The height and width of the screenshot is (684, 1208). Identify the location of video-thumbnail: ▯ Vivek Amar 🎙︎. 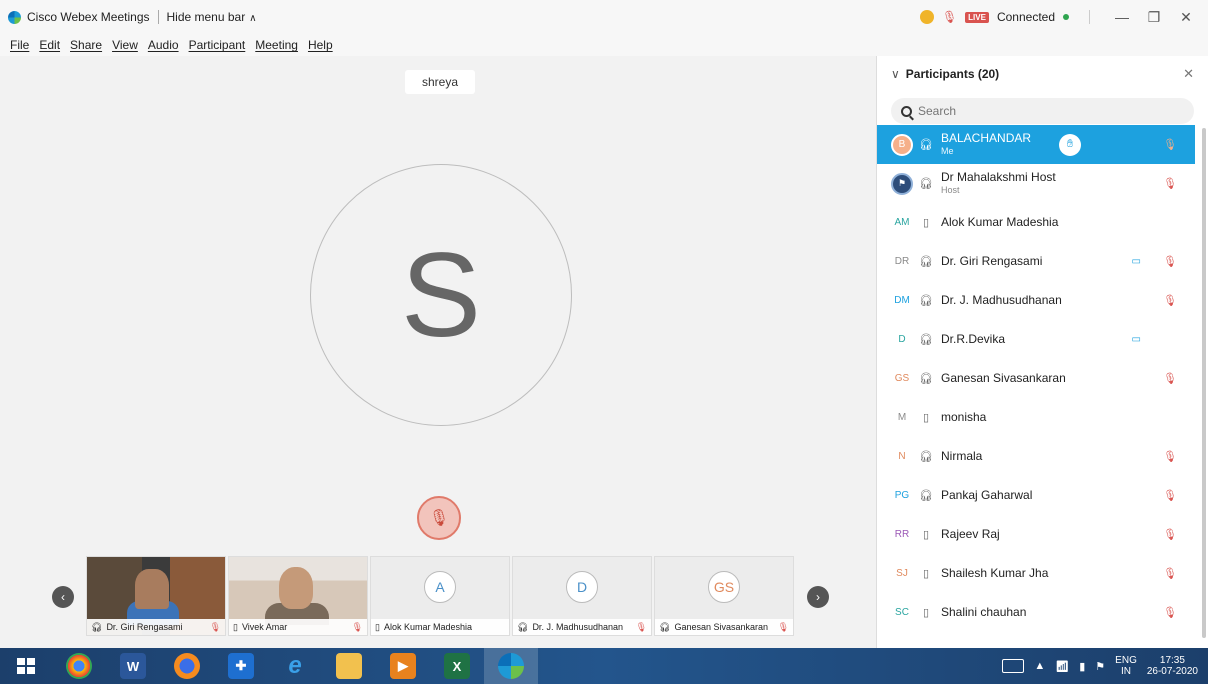
(298, 596).